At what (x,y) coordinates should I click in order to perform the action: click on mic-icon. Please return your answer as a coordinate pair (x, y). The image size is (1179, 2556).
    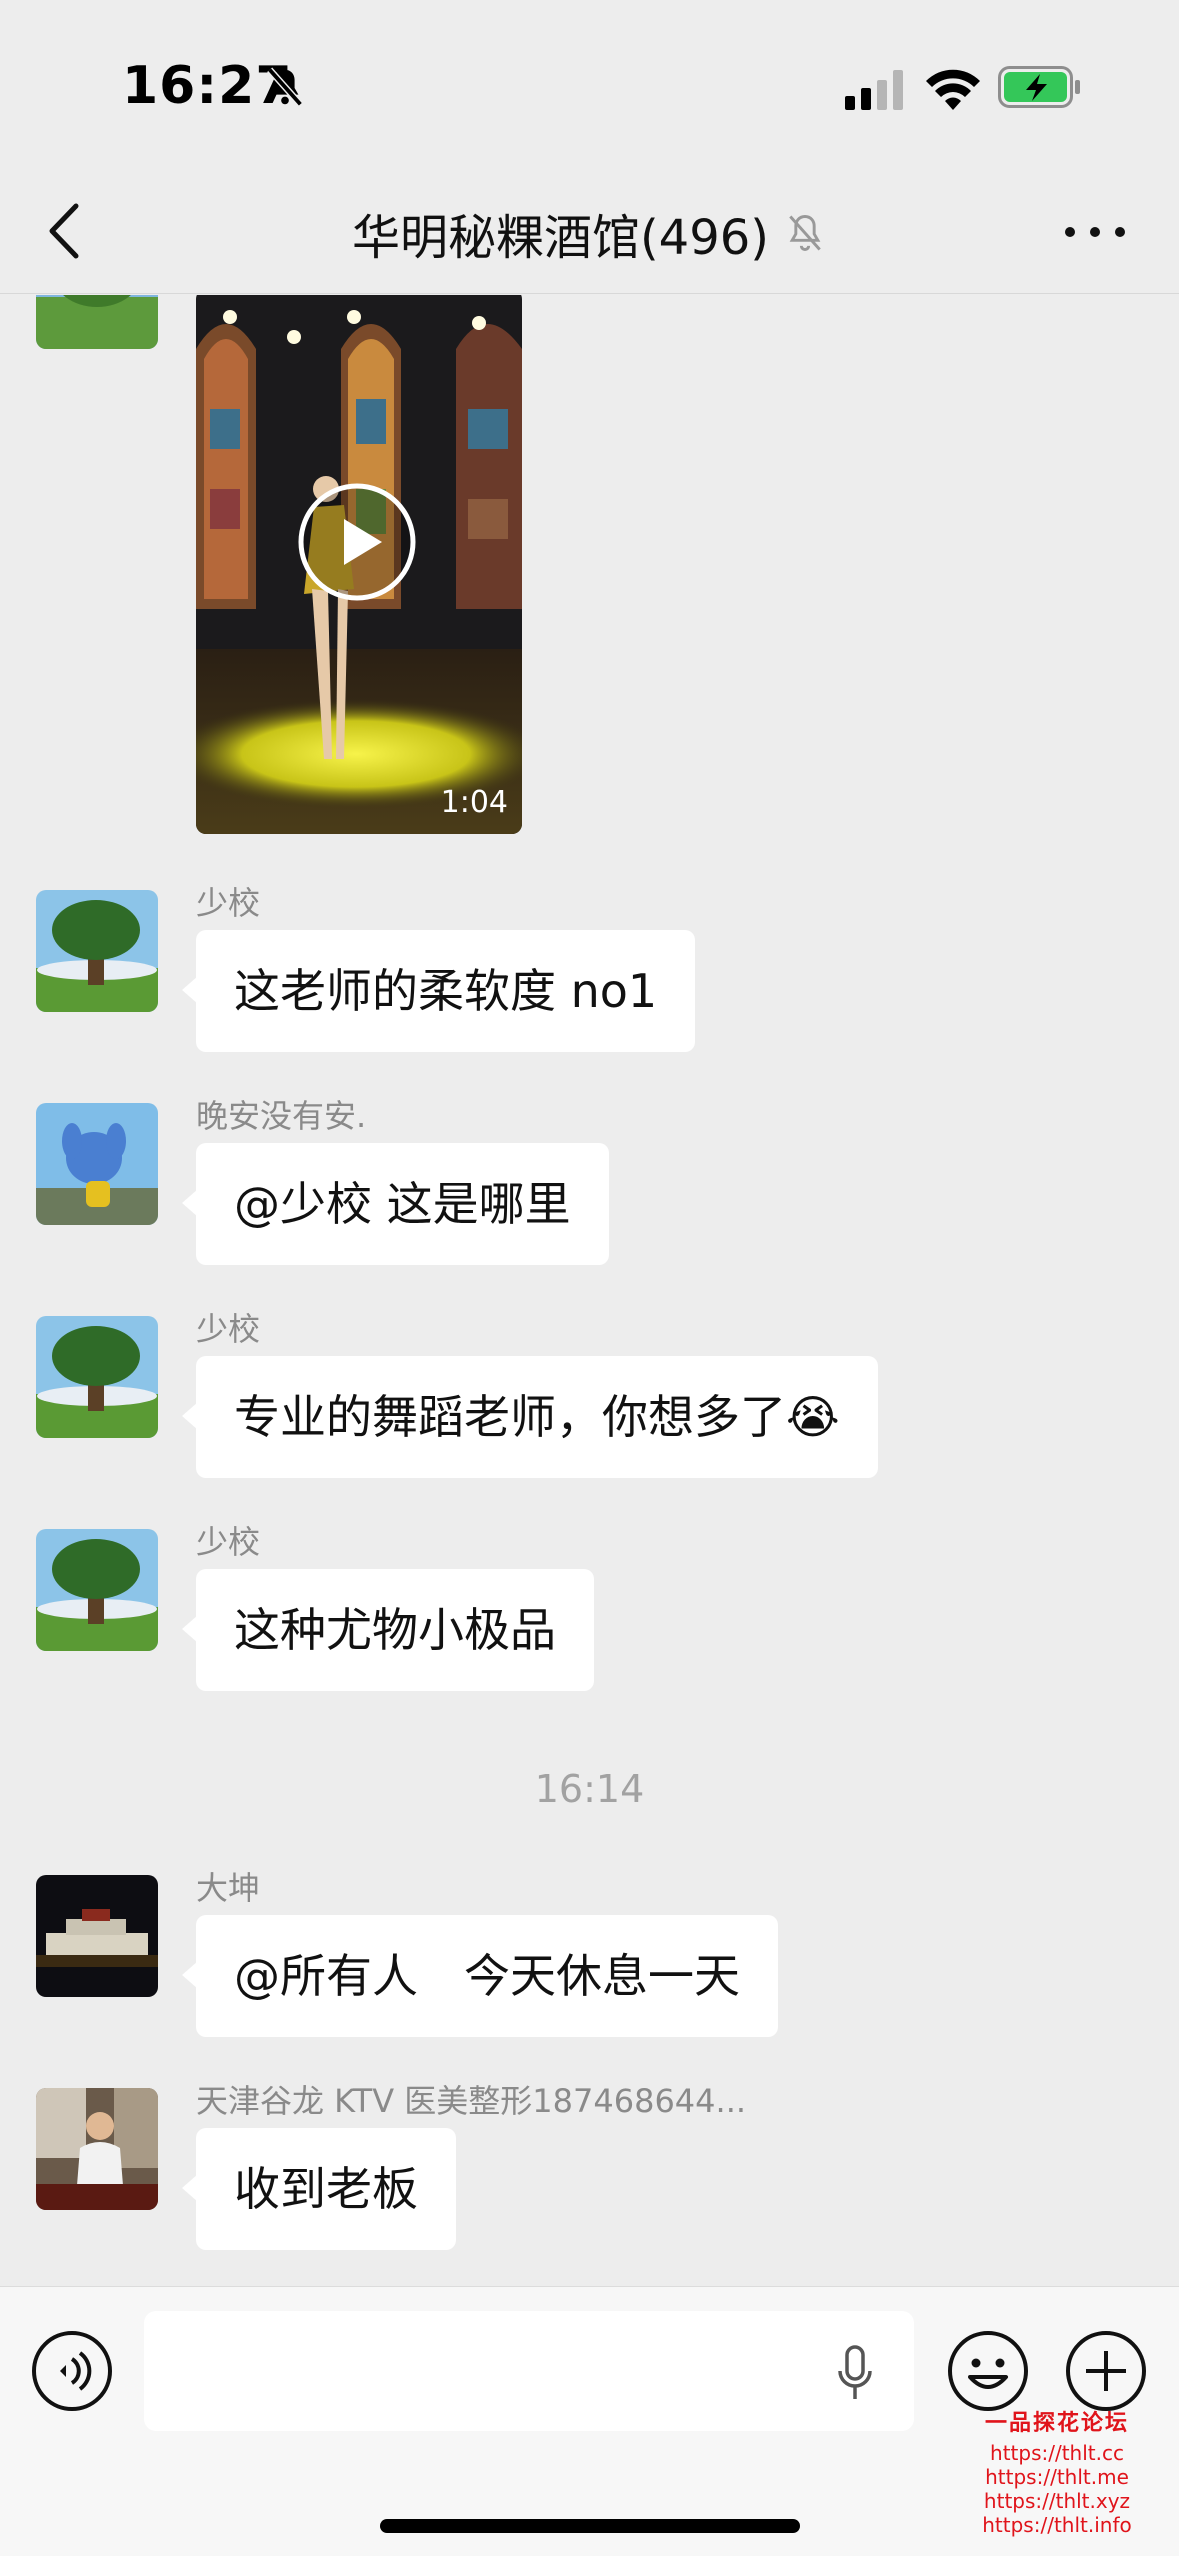
    Looking at the image, I should click on (855, 2373).